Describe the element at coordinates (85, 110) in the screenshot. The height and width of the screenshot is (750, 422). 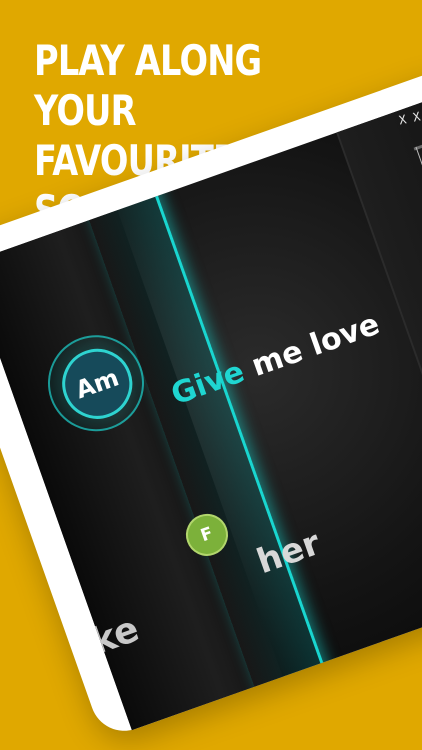
I see `headline-line: YOUR` at that location.